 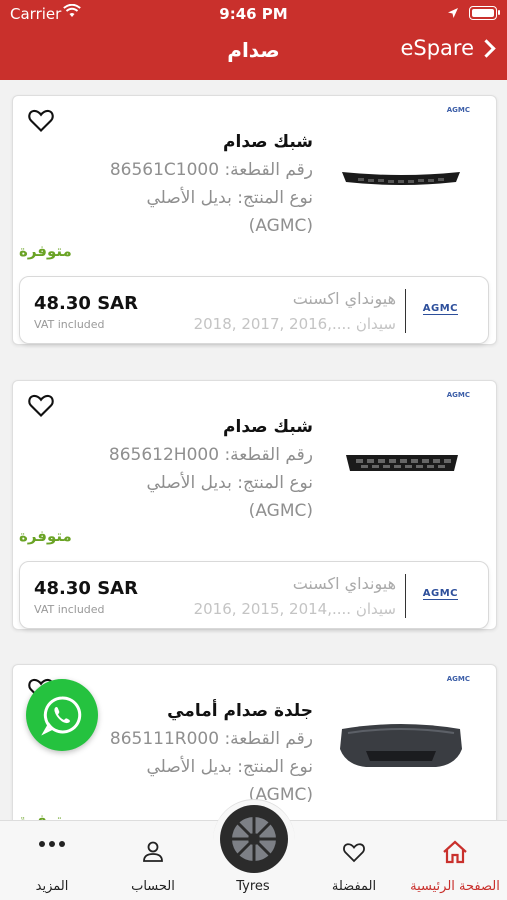 I want to click on whatsapp-button, so click(x=62, y=715).